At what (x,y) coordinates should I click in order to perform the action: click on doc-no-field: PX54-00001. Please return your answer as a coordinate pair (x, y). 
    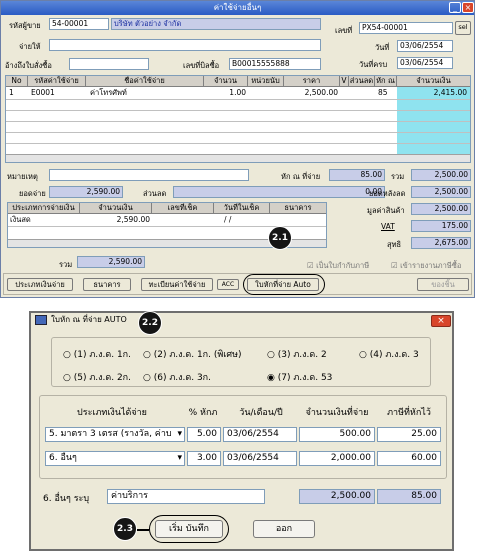
    Looking at the image, I should click on (406, 28).